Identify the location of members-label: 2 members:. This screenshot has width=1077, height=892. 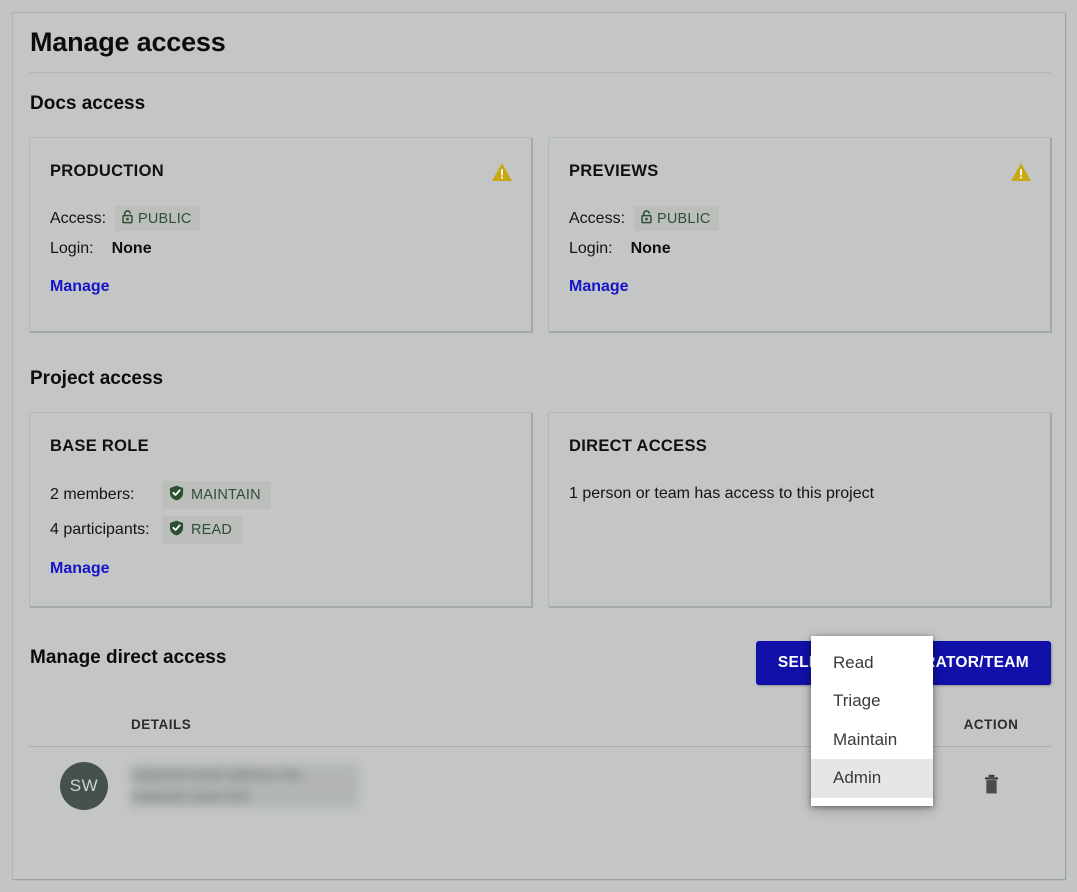
(92, 494).